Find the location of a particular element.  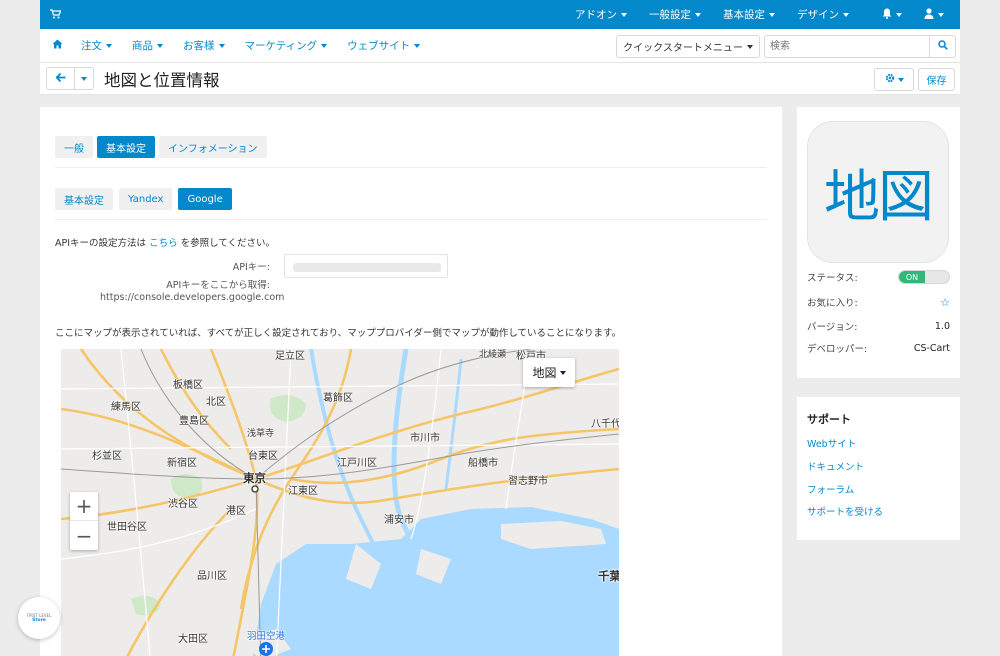

map-label: 渋谷区 is located at coordinates (183, 504).